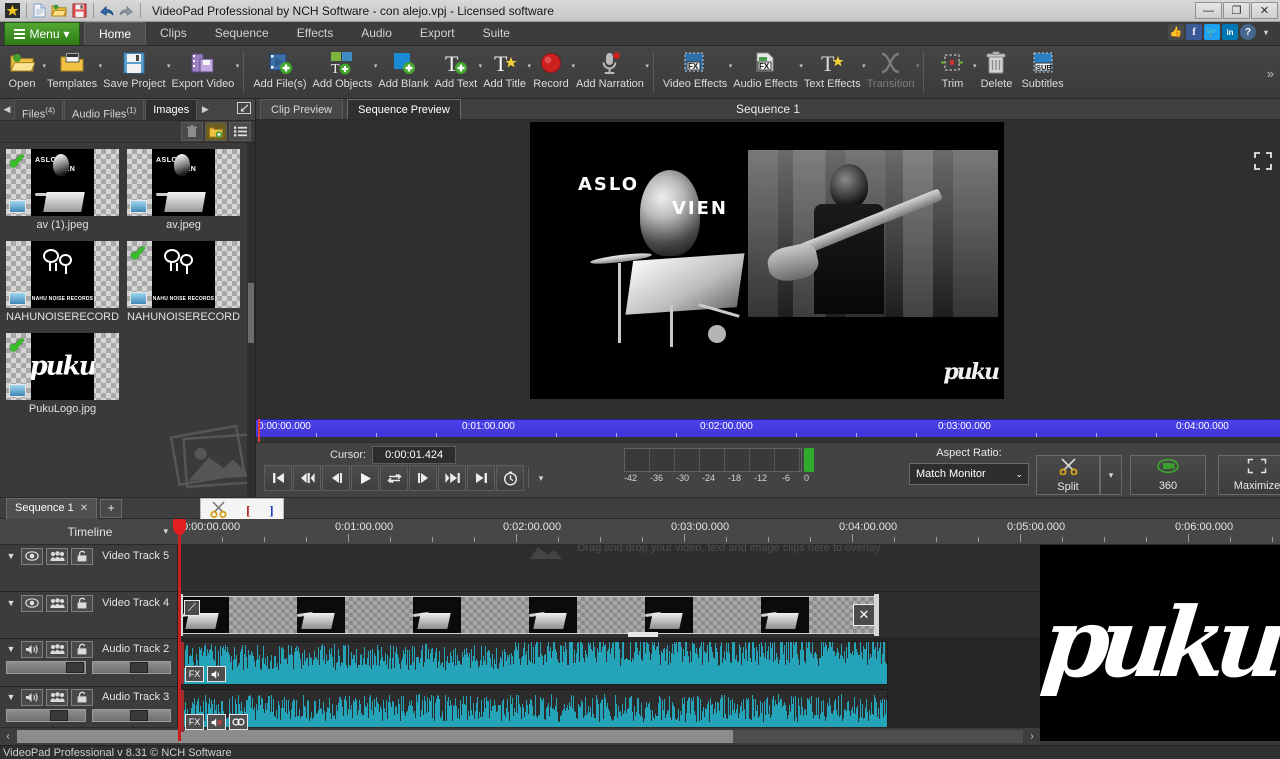 The width and height of the screenshot is (1280, 759). I want to click on text-effects-button: T Text Effects ▾, so click(833, 73).